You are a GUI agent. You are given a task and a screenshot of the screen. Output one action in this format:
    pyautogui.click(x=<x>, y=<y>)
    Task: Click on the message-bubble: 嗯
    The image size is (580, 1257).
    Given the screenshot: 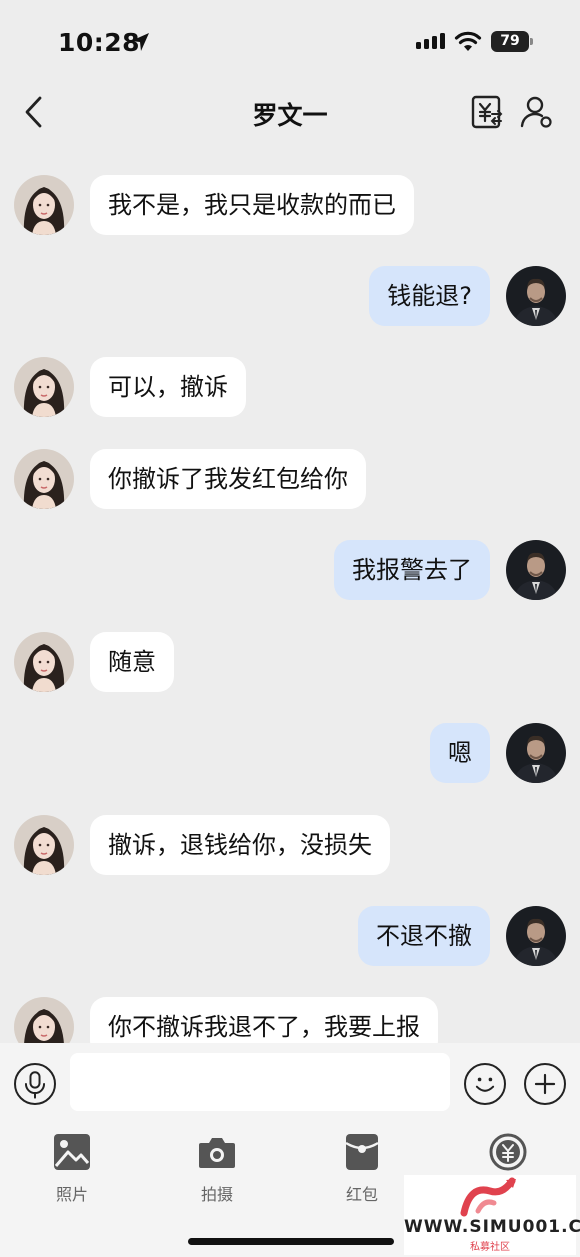 What is the action you would take?
    pyautogui.click(x=460, y=753)
    